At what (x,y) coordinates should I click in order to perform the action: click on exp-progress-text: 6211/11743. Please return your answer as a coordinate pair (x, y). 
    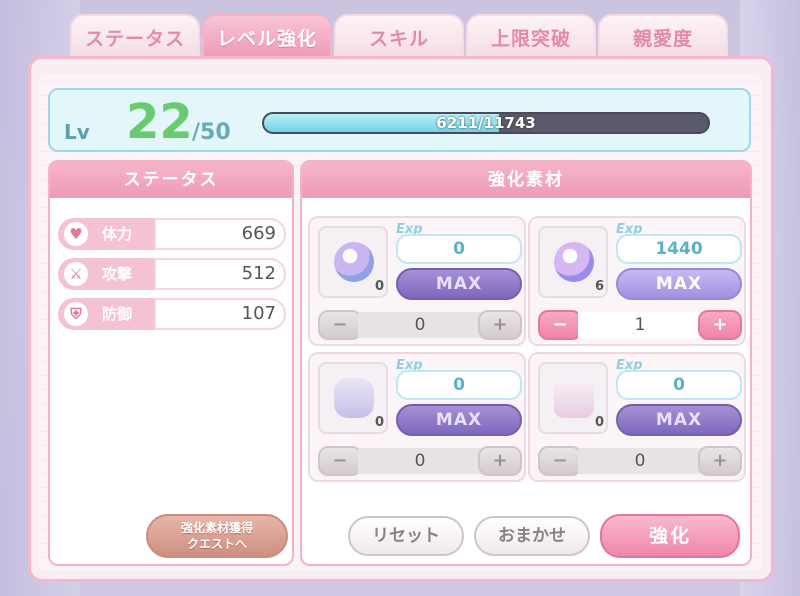
    Looking at the image, I should click on (486, 123).